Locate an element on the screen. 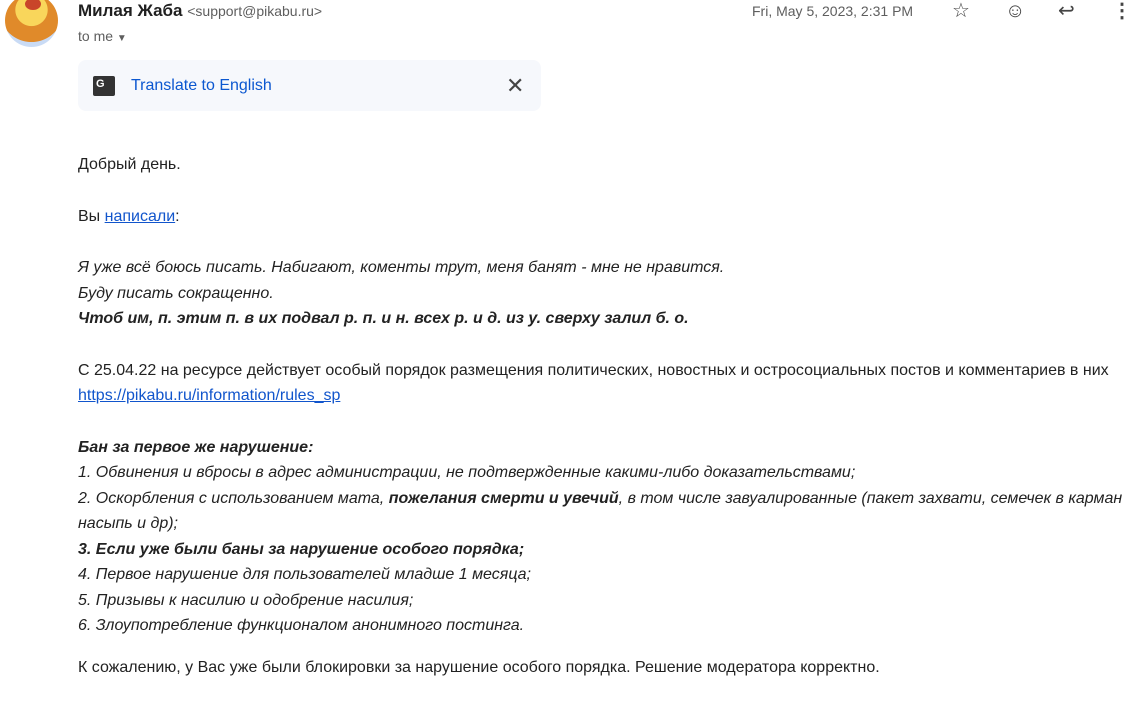  reply-icon: ↩ is located at coordinates (1066, 11).